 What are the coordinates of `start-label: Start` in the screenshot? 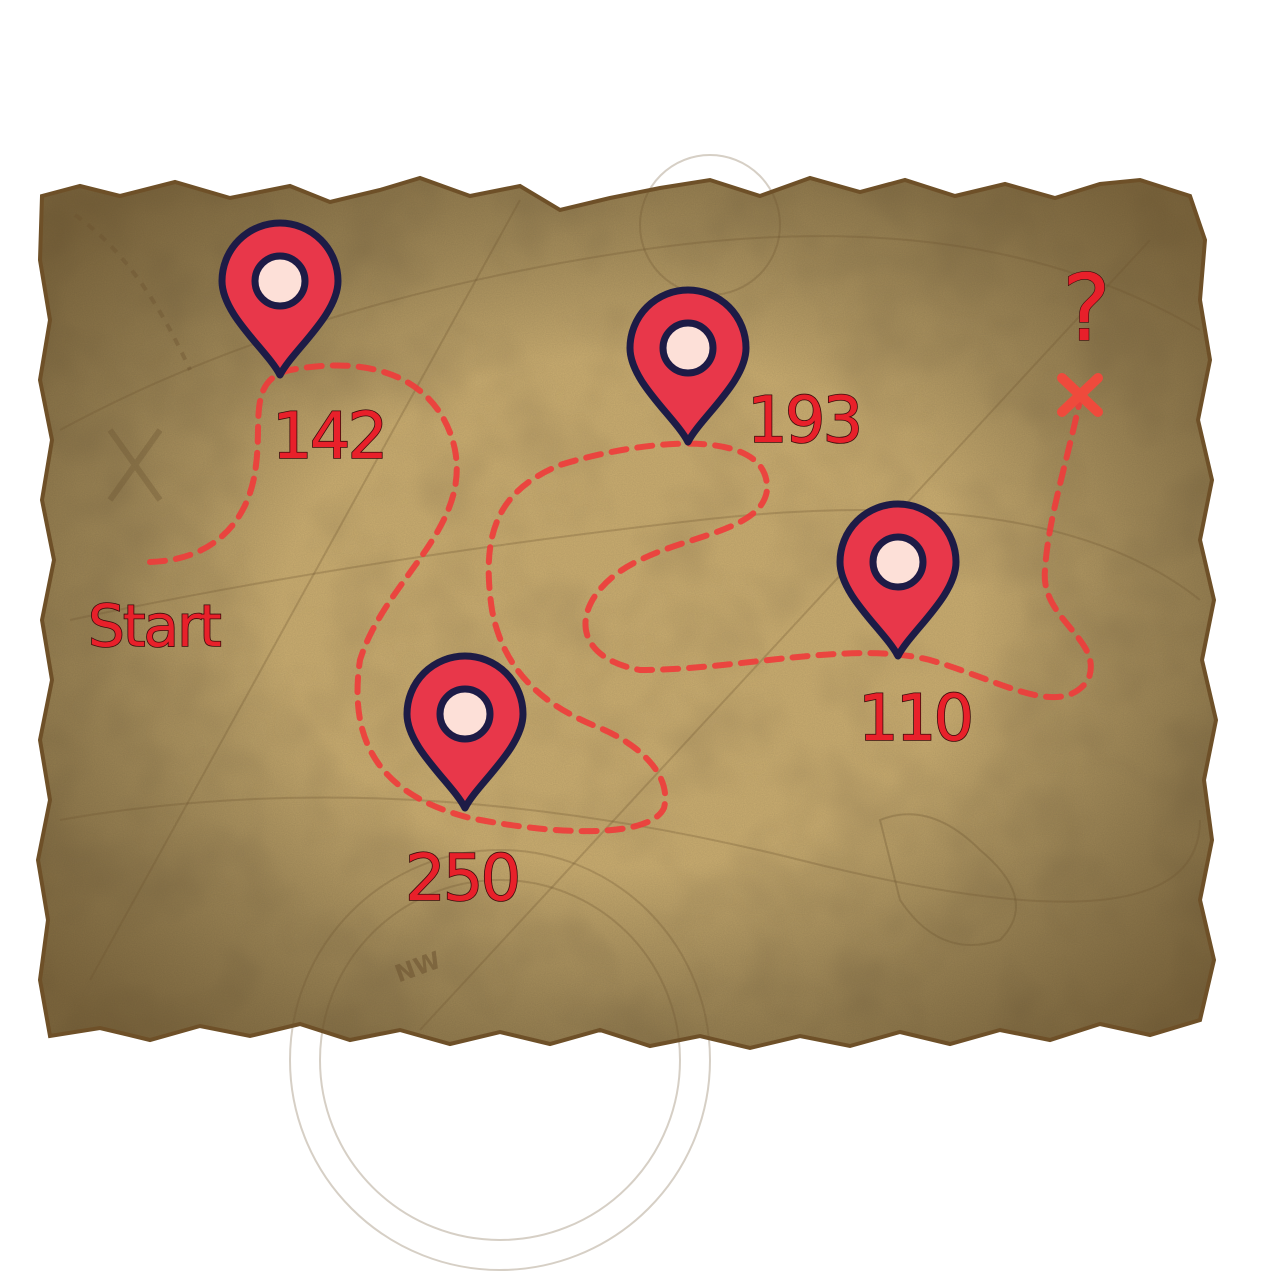 It's located at (154, 626).